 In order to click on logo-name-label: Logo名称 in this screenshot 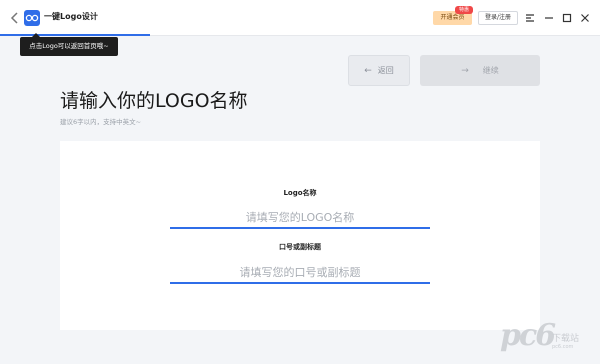, I will do `click(300, 193)`.